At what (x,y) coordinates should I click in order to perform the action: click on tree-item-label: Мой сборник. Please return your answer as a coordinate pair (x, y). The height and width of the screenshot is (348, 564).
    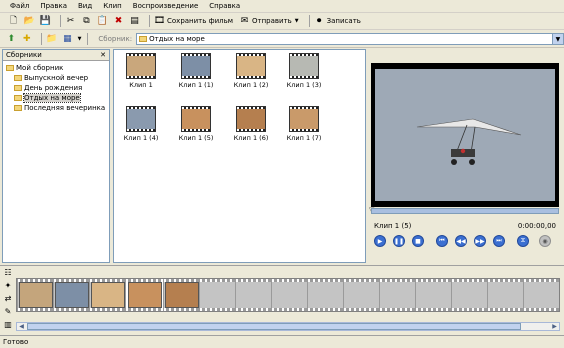
    Looking at the image, I should click on (40, 68).